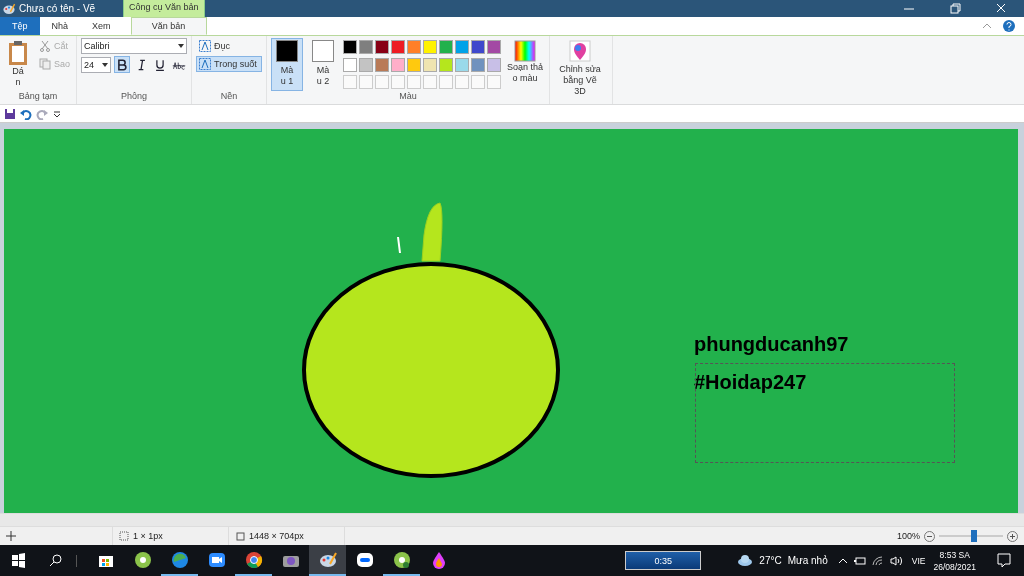 Image resolution: width=1024 pixels, height=576 pixels. Describe the element at coordinates (974, 536) in the screenshot. I see `zoom-slider-thumb` at that location.